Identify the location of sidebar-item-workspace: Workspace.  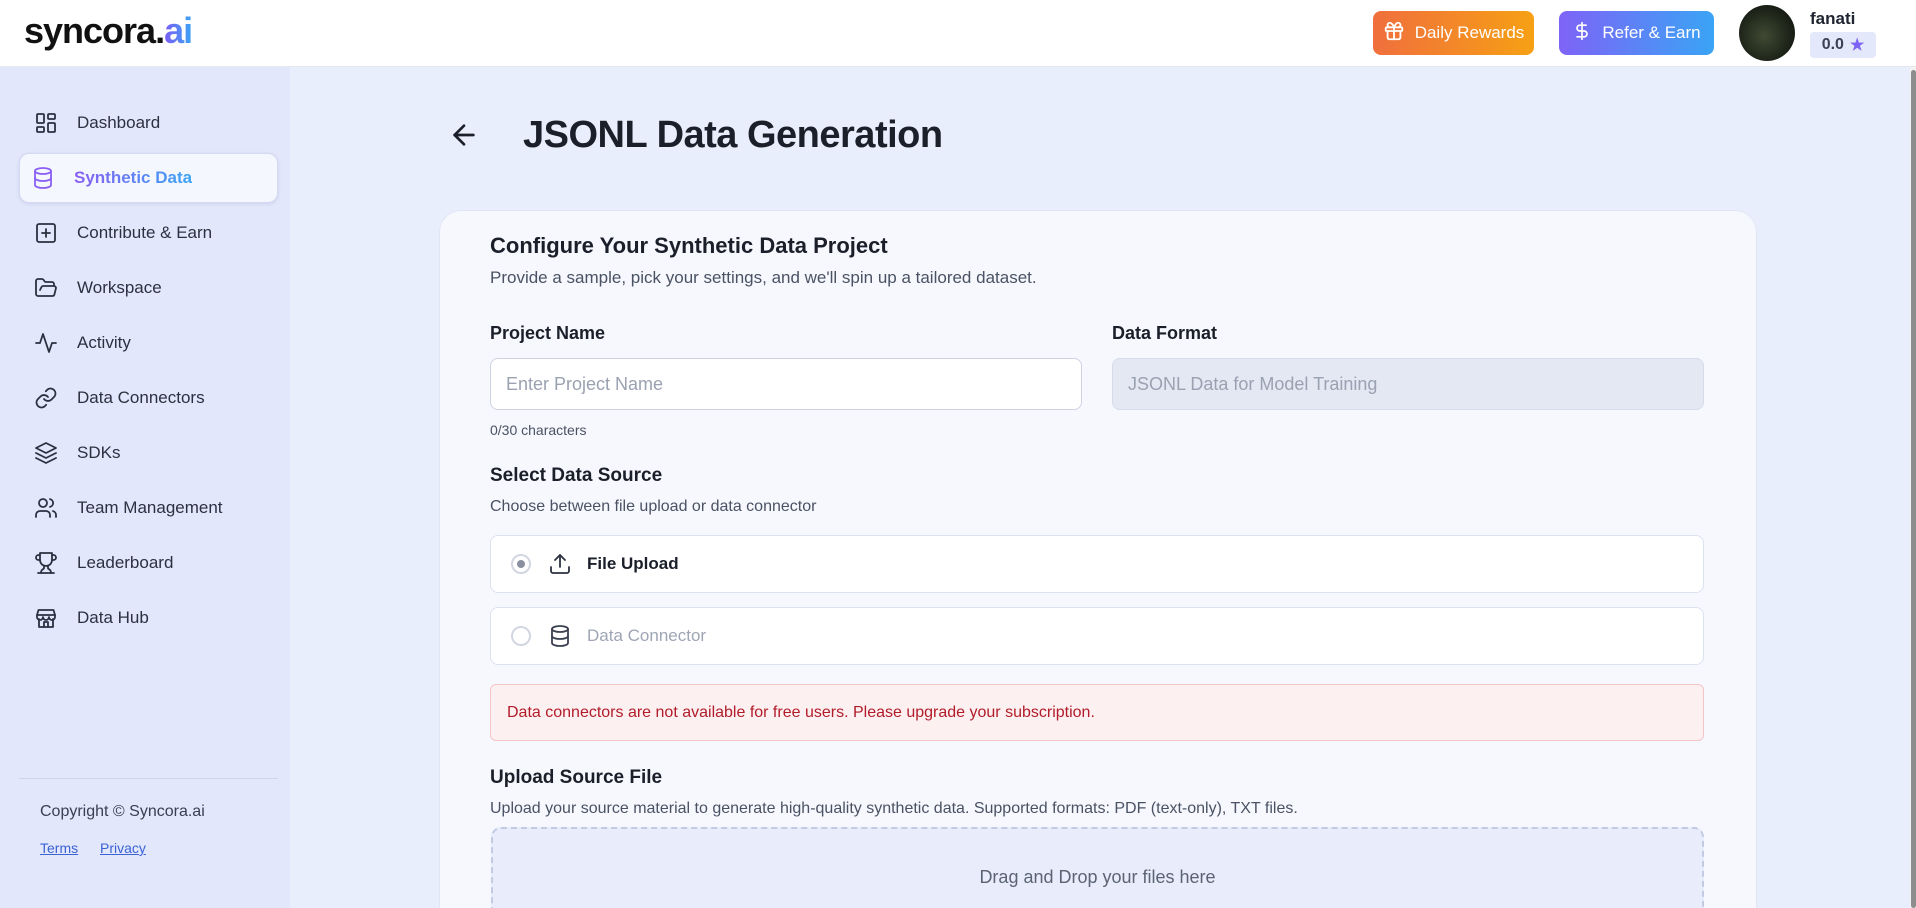
(148, 288).